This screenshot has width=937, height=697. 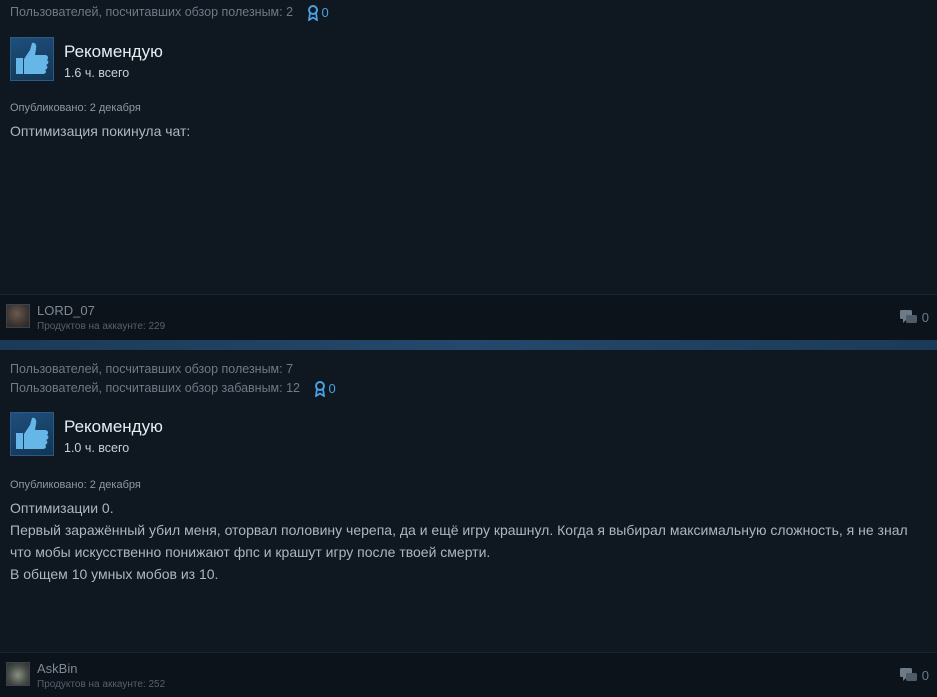 I want to click on review-footer: LORD_07 Продуктов на аккаунте: 229 0, so click(x=468, y=317).